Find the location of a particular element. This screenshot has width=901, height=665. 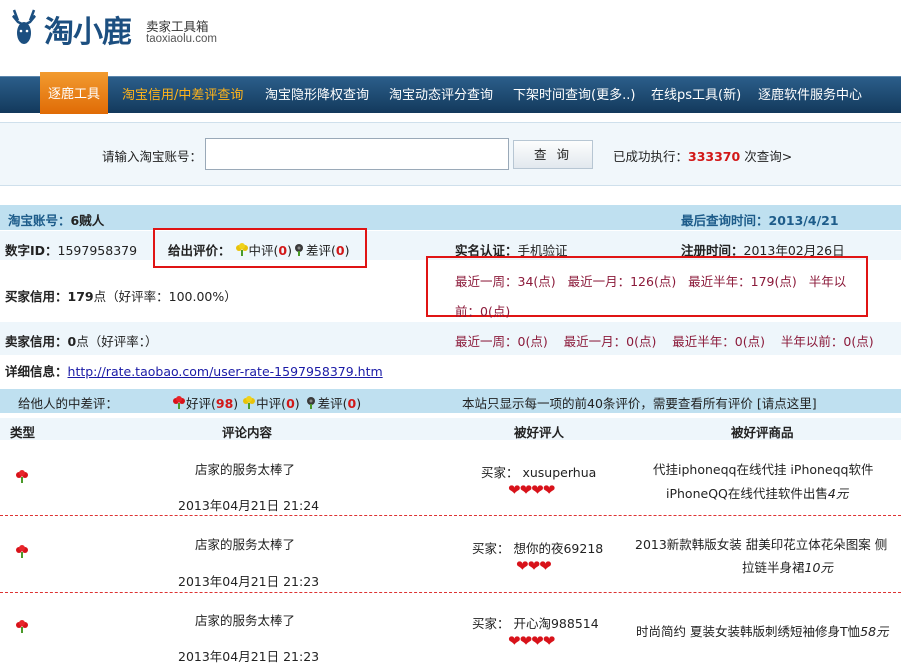

buyer-stats-before: 前：0(点) is located at coordinates (483, 311).